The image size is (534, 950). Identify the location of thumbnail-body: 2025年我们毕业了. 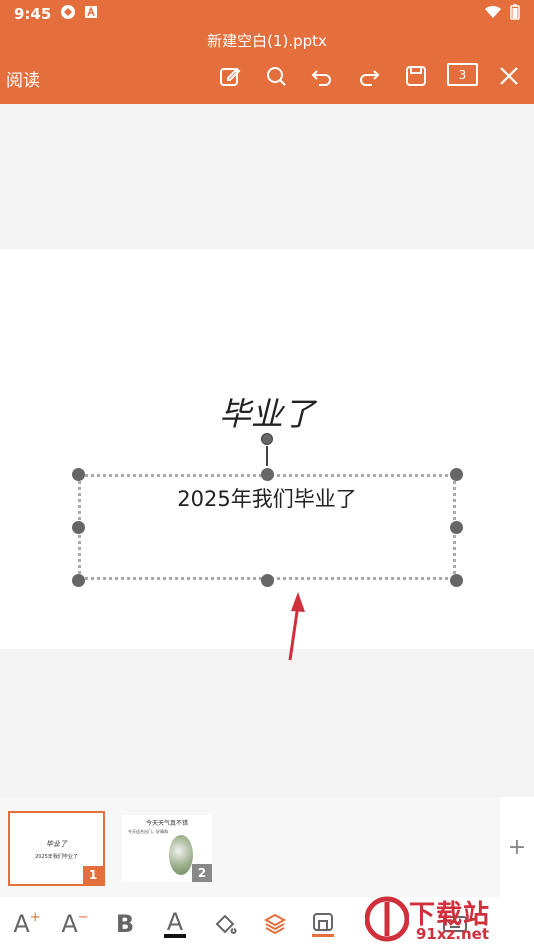
(56, 857).